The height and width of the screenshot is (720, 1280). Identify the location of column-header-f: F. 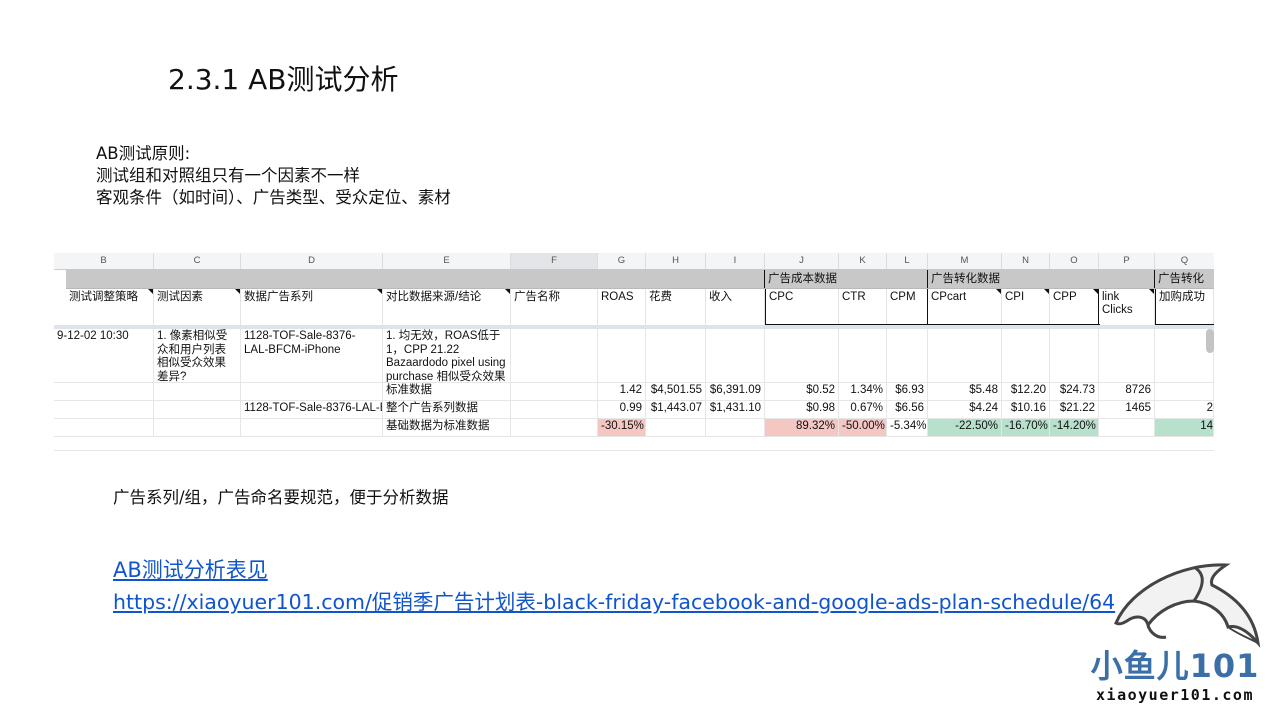
(554, 261).